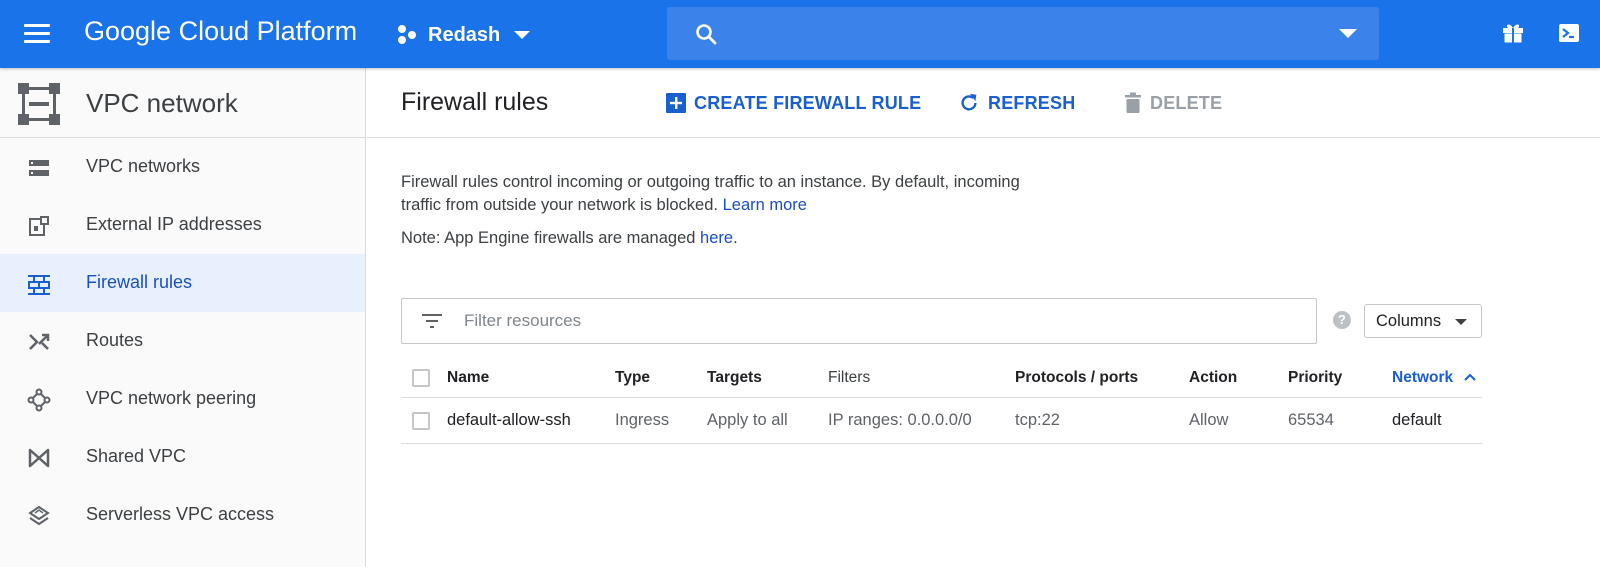 This screenshot has width=1600, height=567. Describe the element at coordinates (432, 321) in the screenshot. I see `filter-icon` at that location.